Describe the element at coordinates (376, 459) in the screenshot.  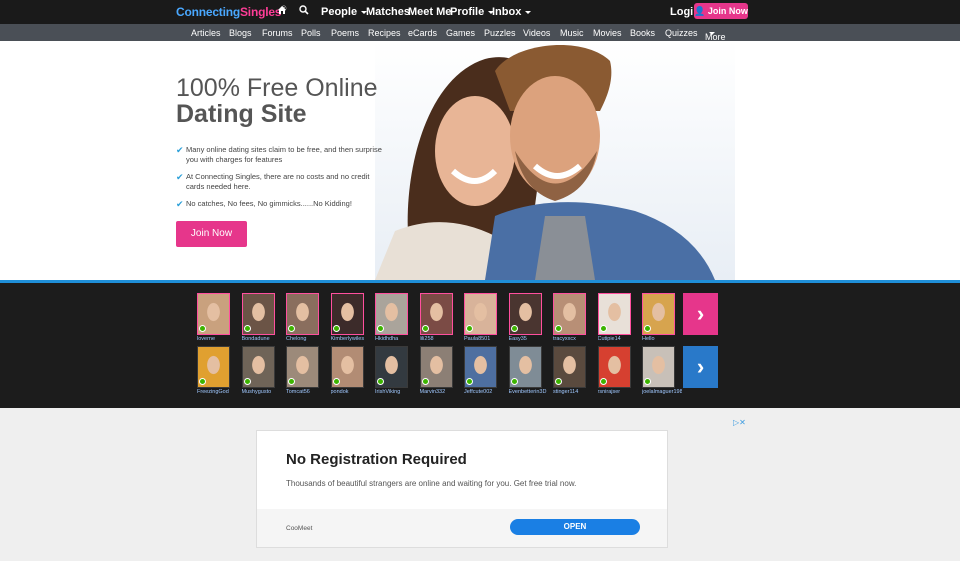
I see `ad-title: No Registration Required` at that location.